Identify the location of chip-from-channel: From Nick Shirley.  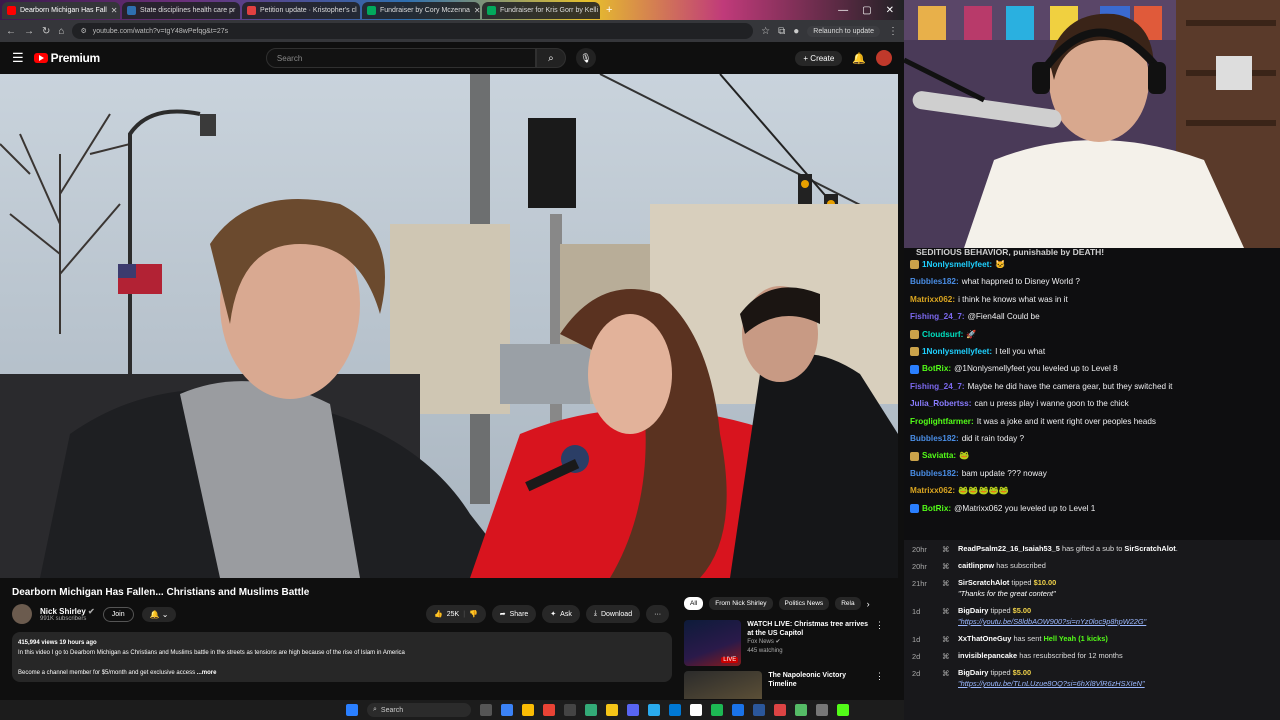
(741, 603).